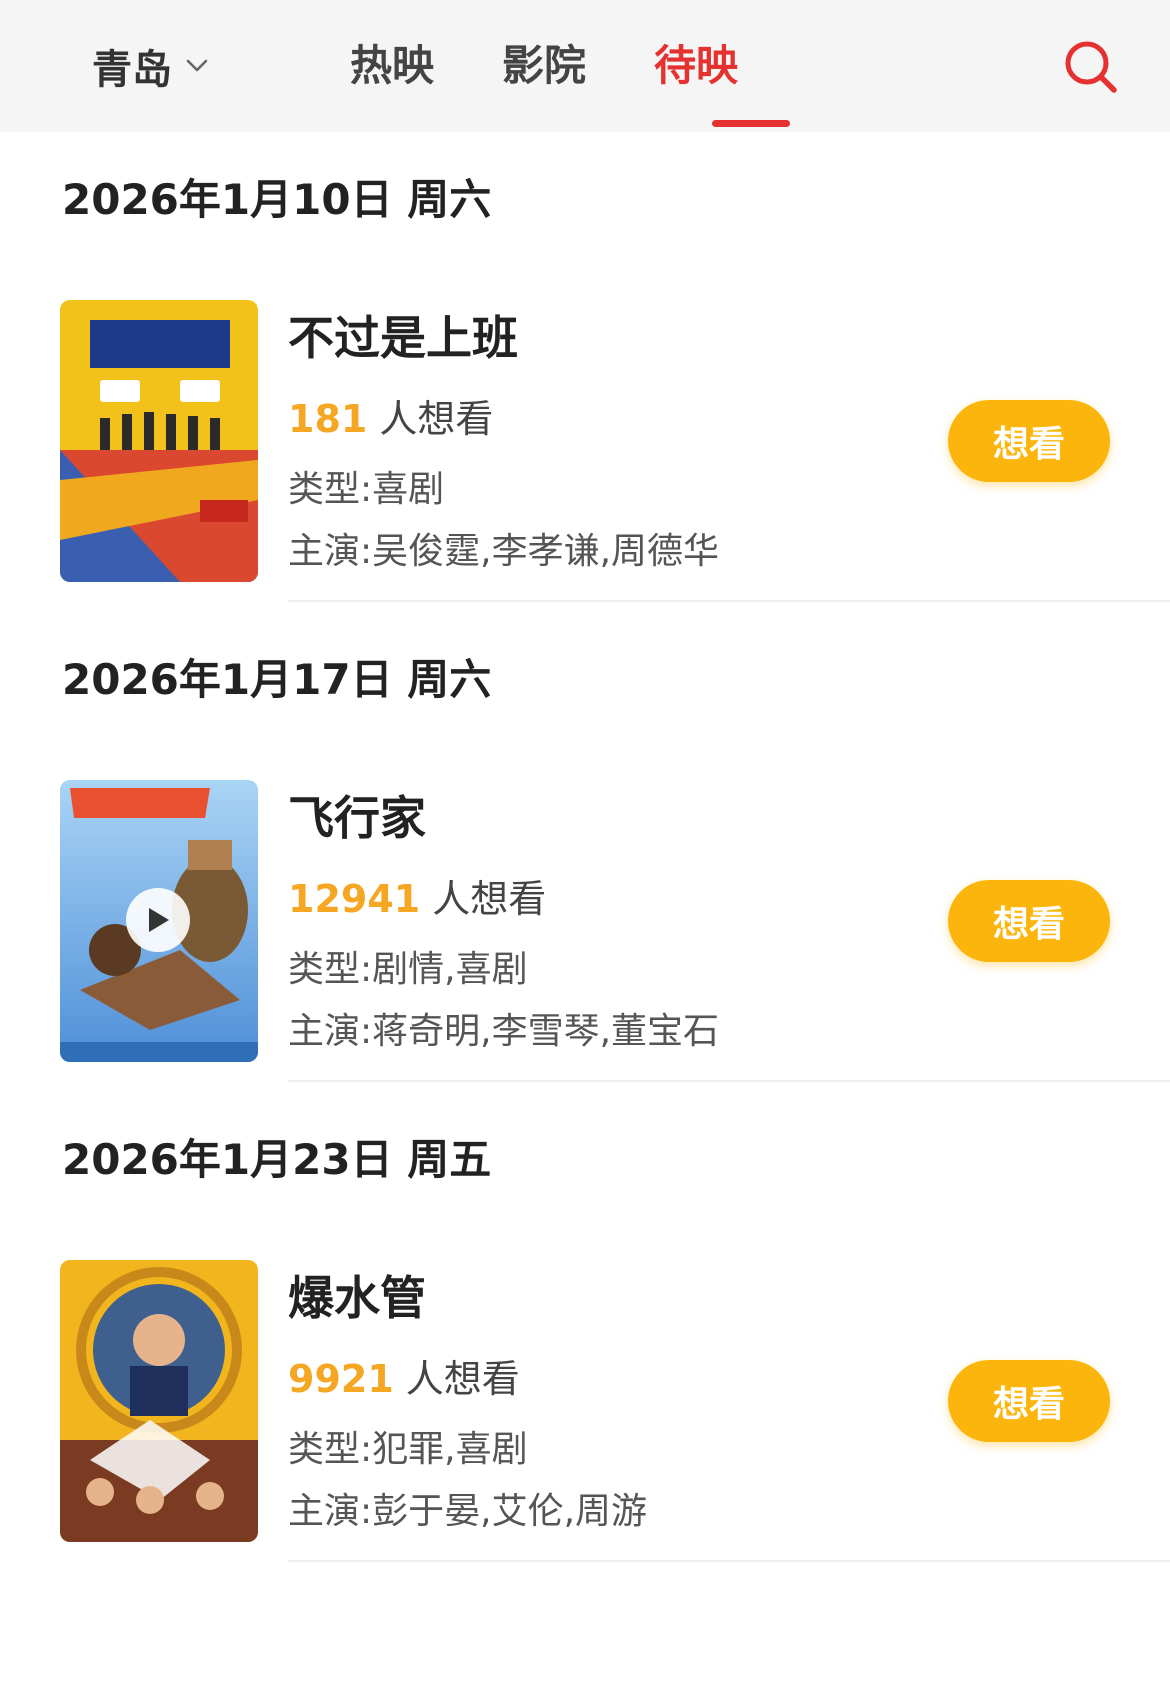  Describe the element at coordinates (408, 969) in the screenshot. I see `movie-genre: 类型:剧情,喜剧` at that location.